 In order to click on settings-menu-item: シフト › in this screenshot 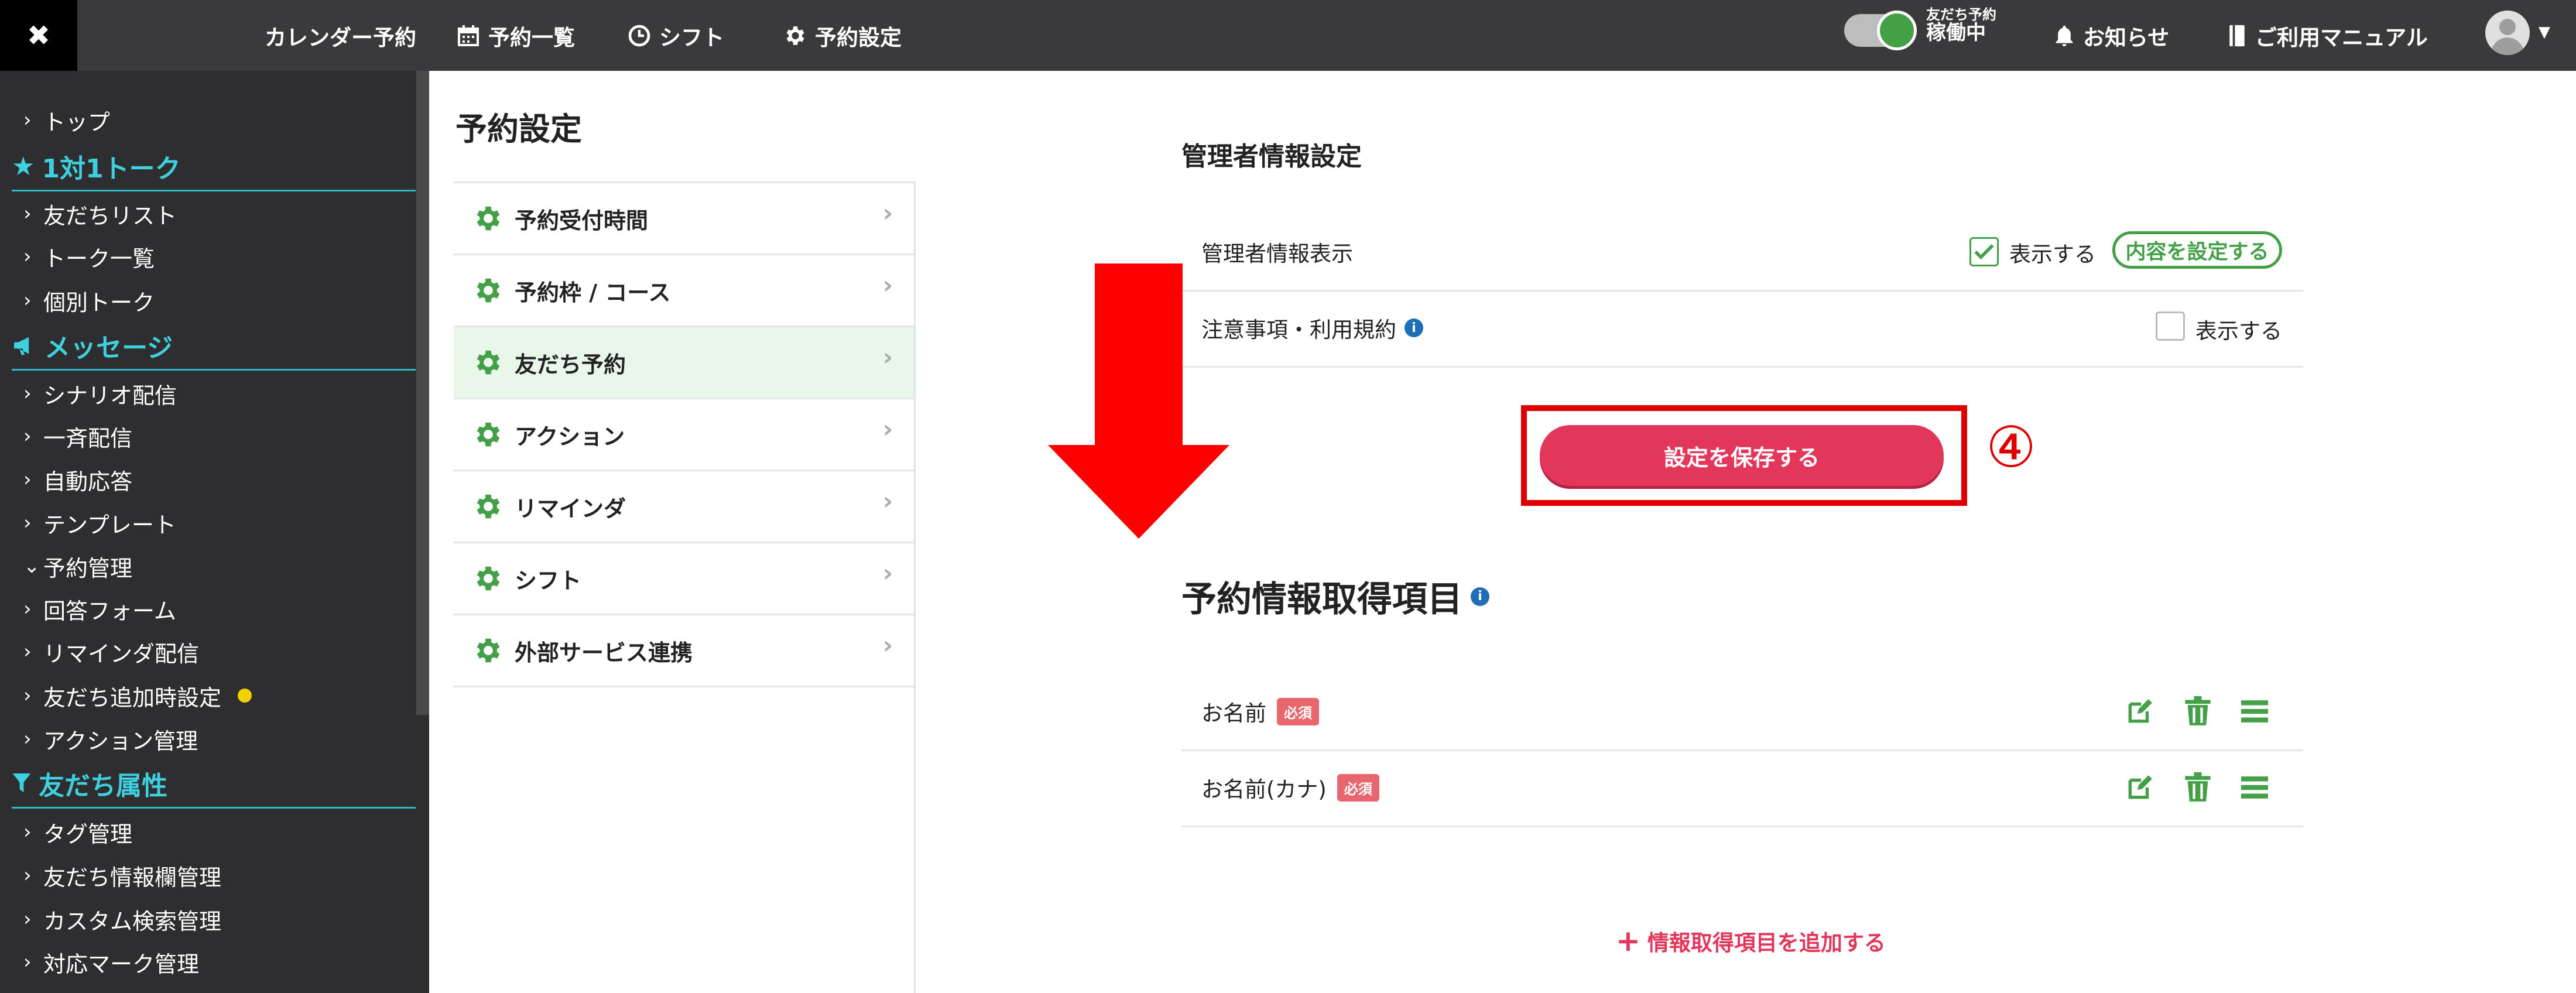, I will do `click(684, 579)`.